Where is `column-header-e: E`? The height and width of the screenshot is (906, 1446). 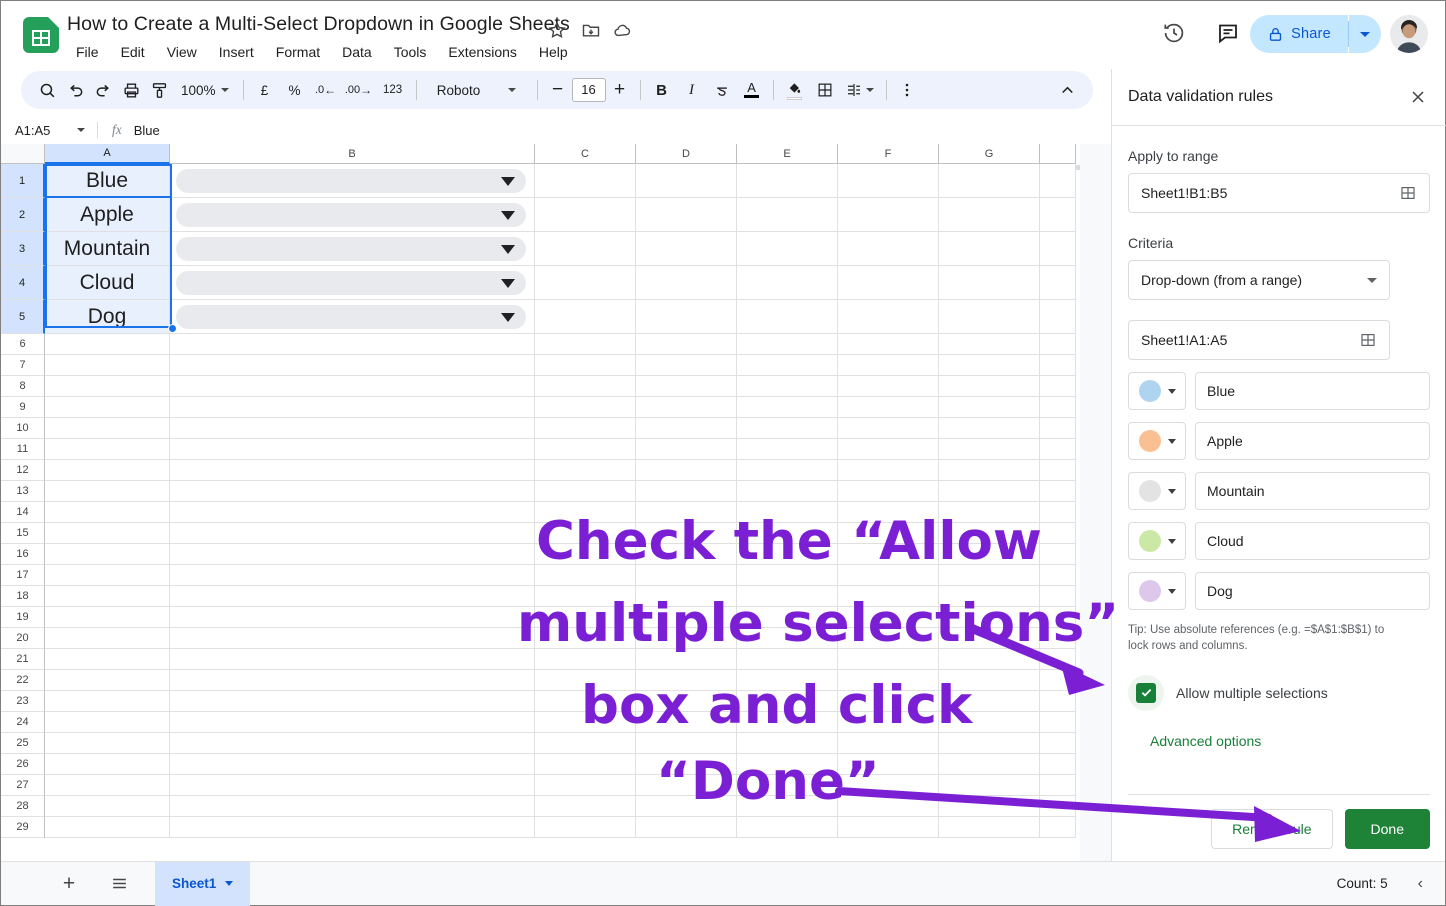
column-header-e: E is located at coordinates (787, 154).